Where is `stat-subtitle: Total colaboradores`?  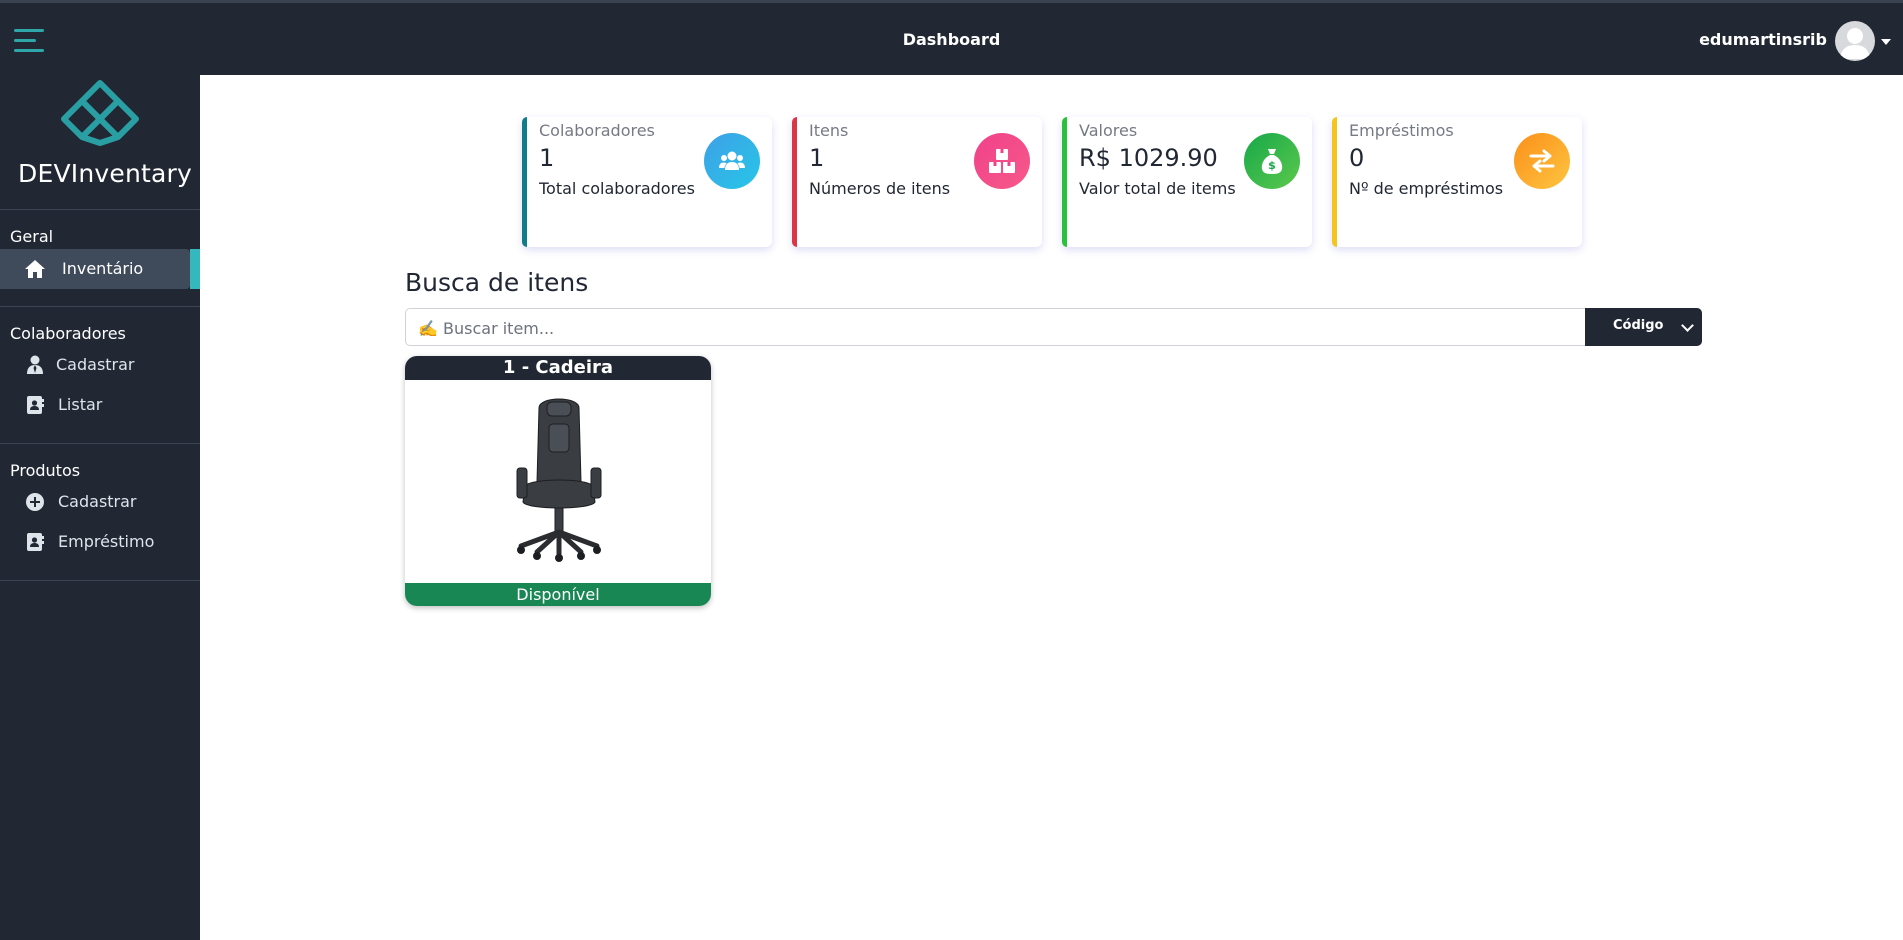 stat-subtitle: Total colaboradores is located at coordinates (617, 188).